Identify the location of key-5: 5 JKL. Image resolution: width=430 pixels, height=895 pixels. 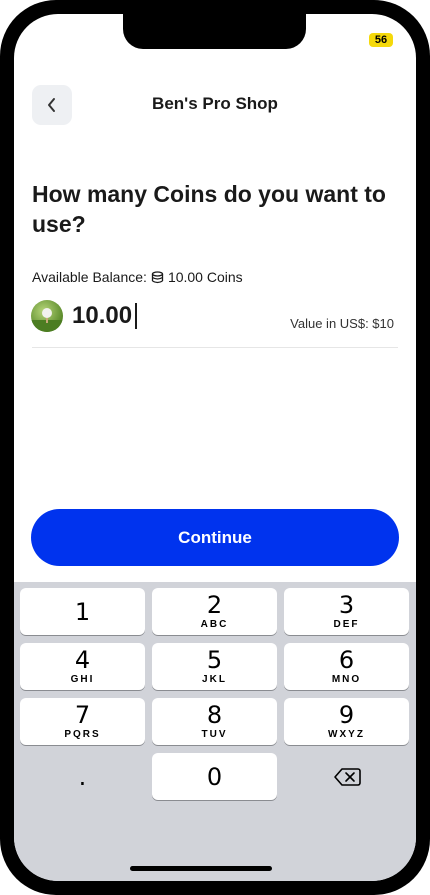
(214, 666).